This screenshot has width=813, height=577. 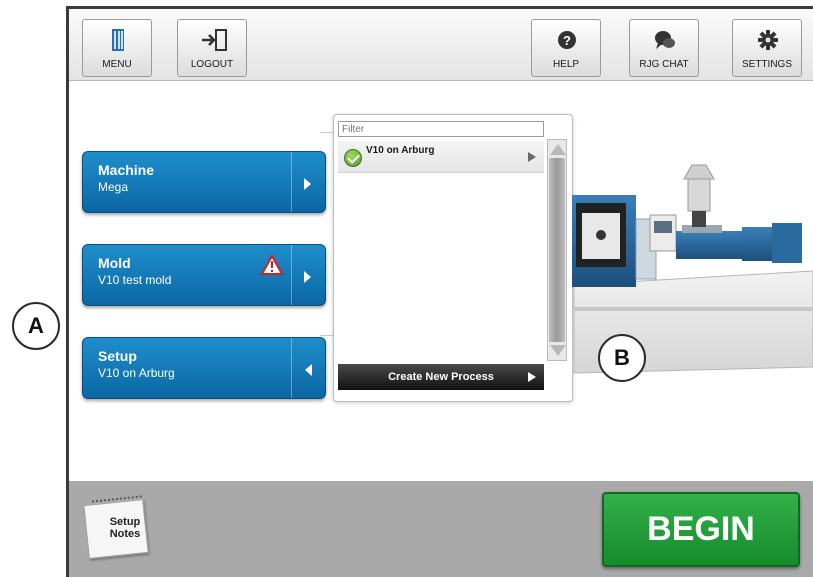 I want to click on scrollbar-thumb, so click(x=557, y=250).